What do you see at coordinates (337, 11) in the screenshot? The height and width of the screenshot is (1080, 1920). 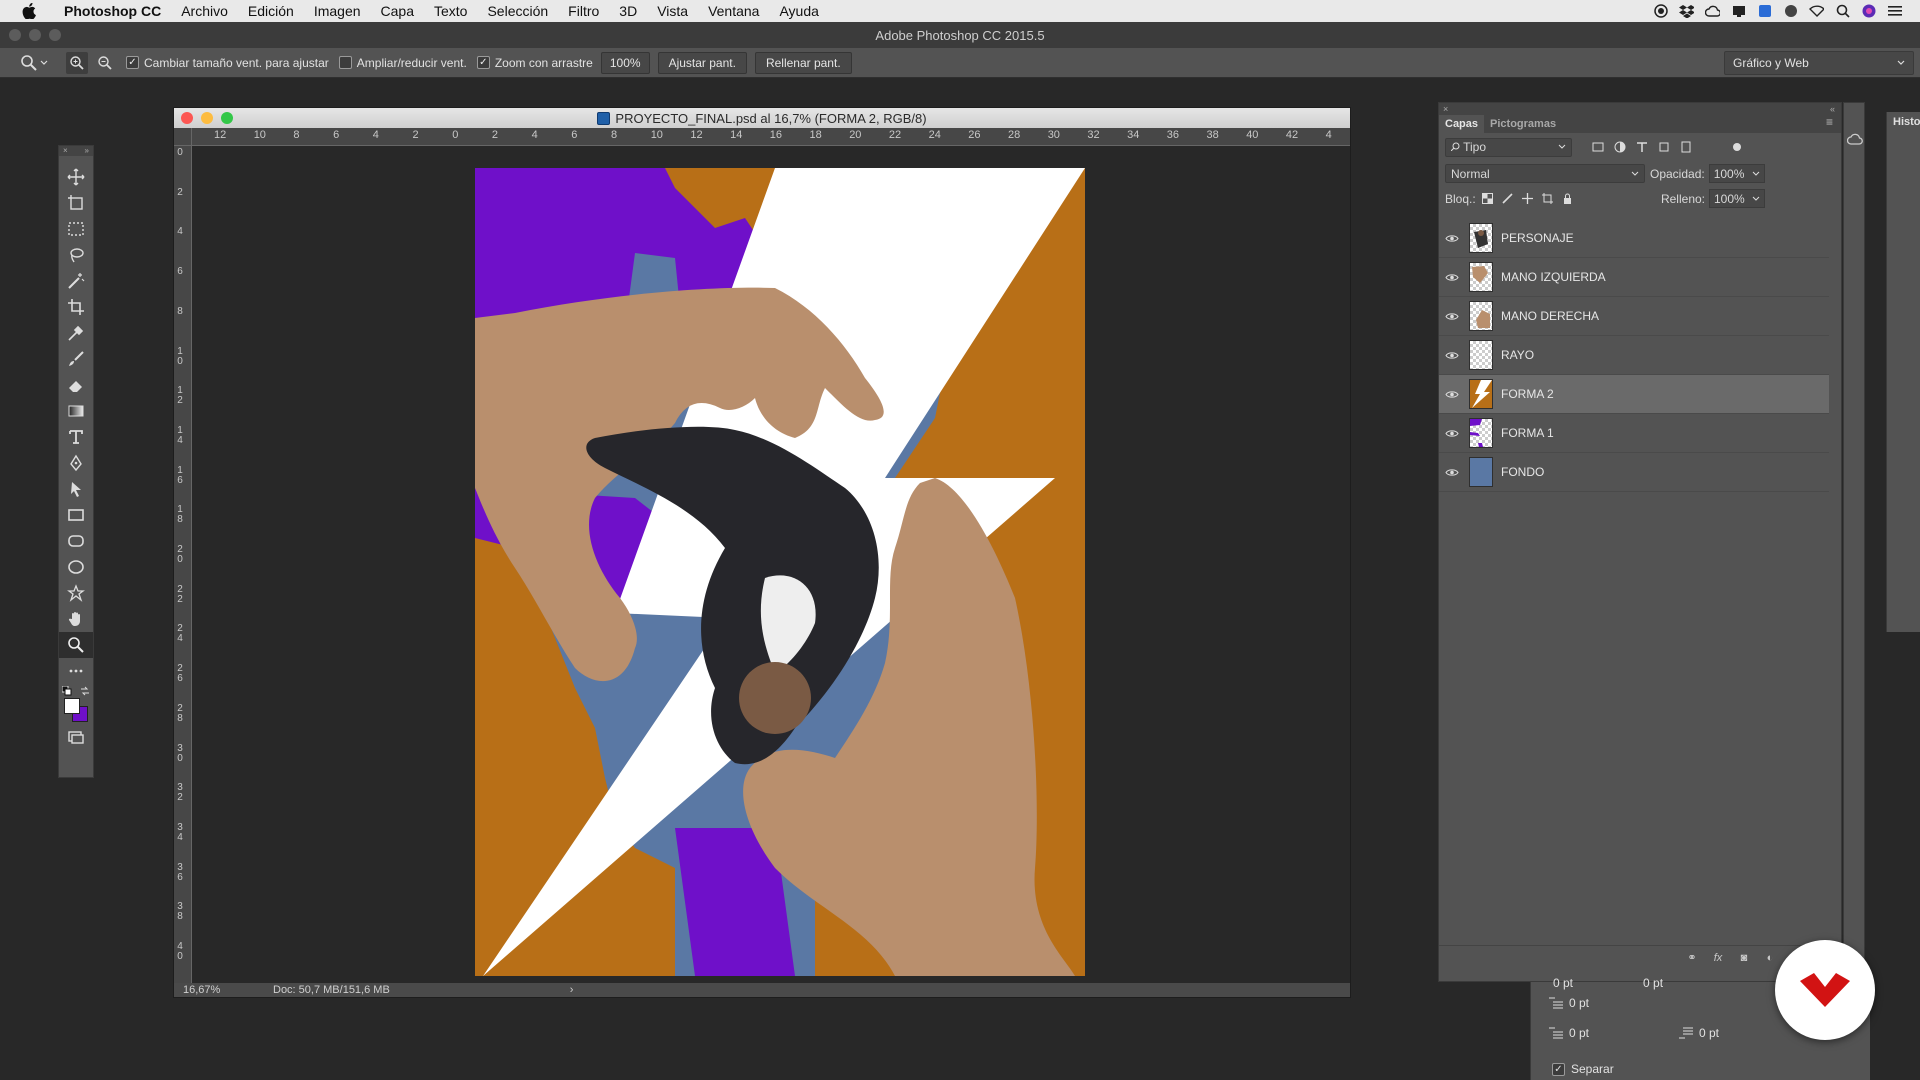 I see `menu-imagen: Imagen` at bounding box center [337, 11].